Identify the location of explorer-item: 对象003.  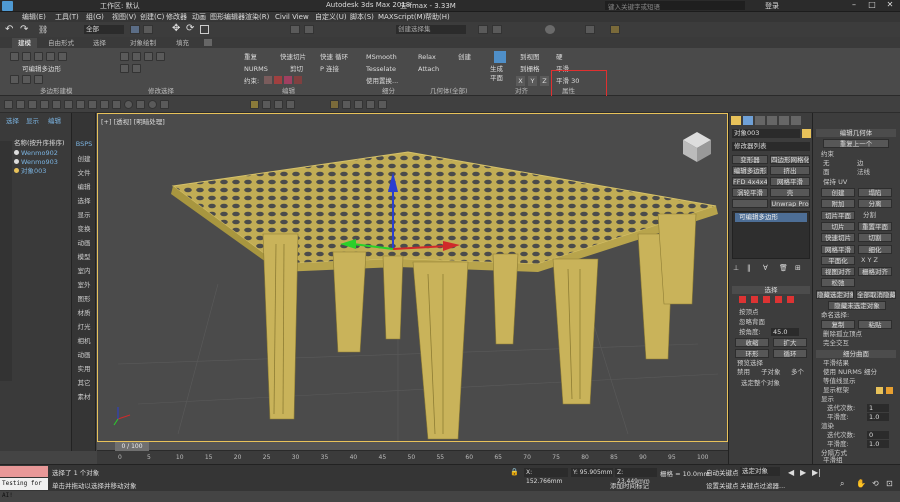
(30, 171).